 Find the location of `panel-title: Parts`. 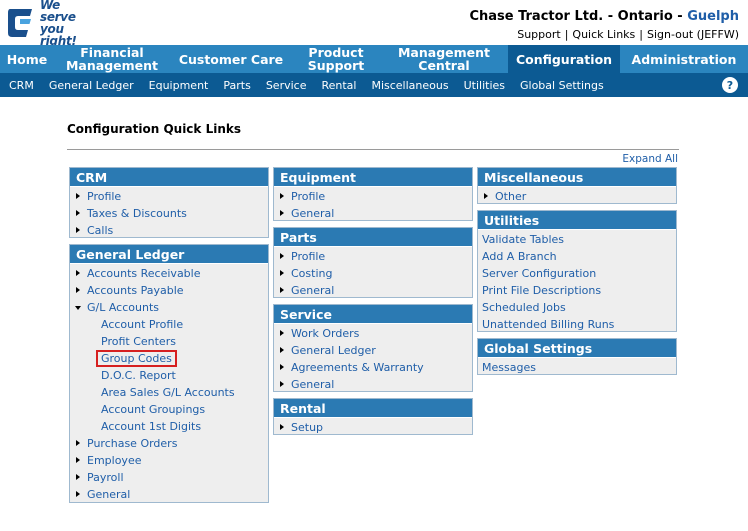

panel-title: Parts is located at coordinates (373, 237).